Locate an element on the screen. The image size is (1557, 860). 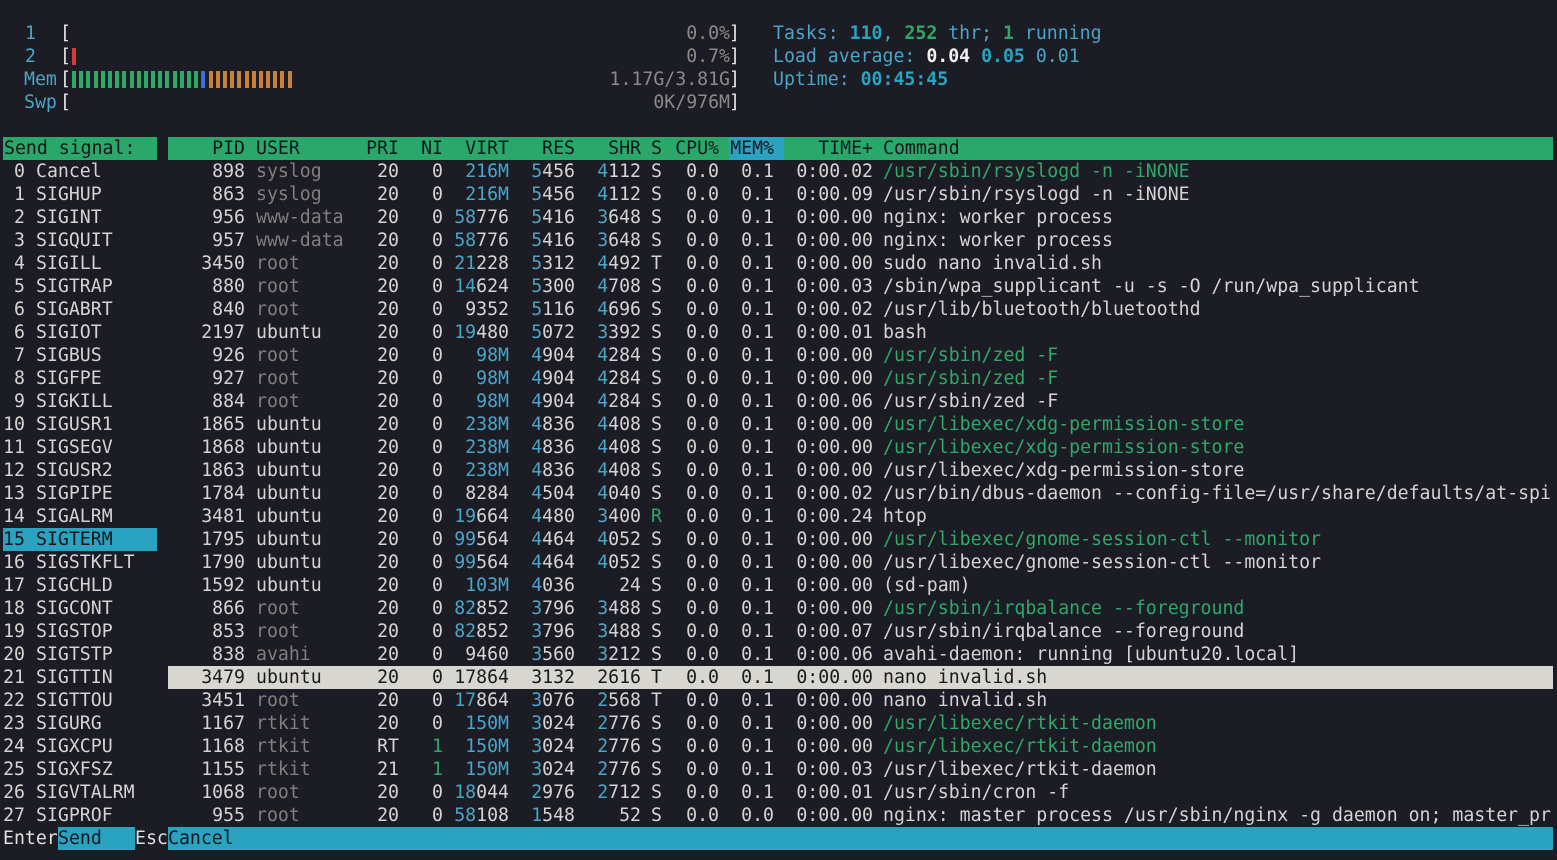
process-pid: 1155 is located at coordinates (223, 769).